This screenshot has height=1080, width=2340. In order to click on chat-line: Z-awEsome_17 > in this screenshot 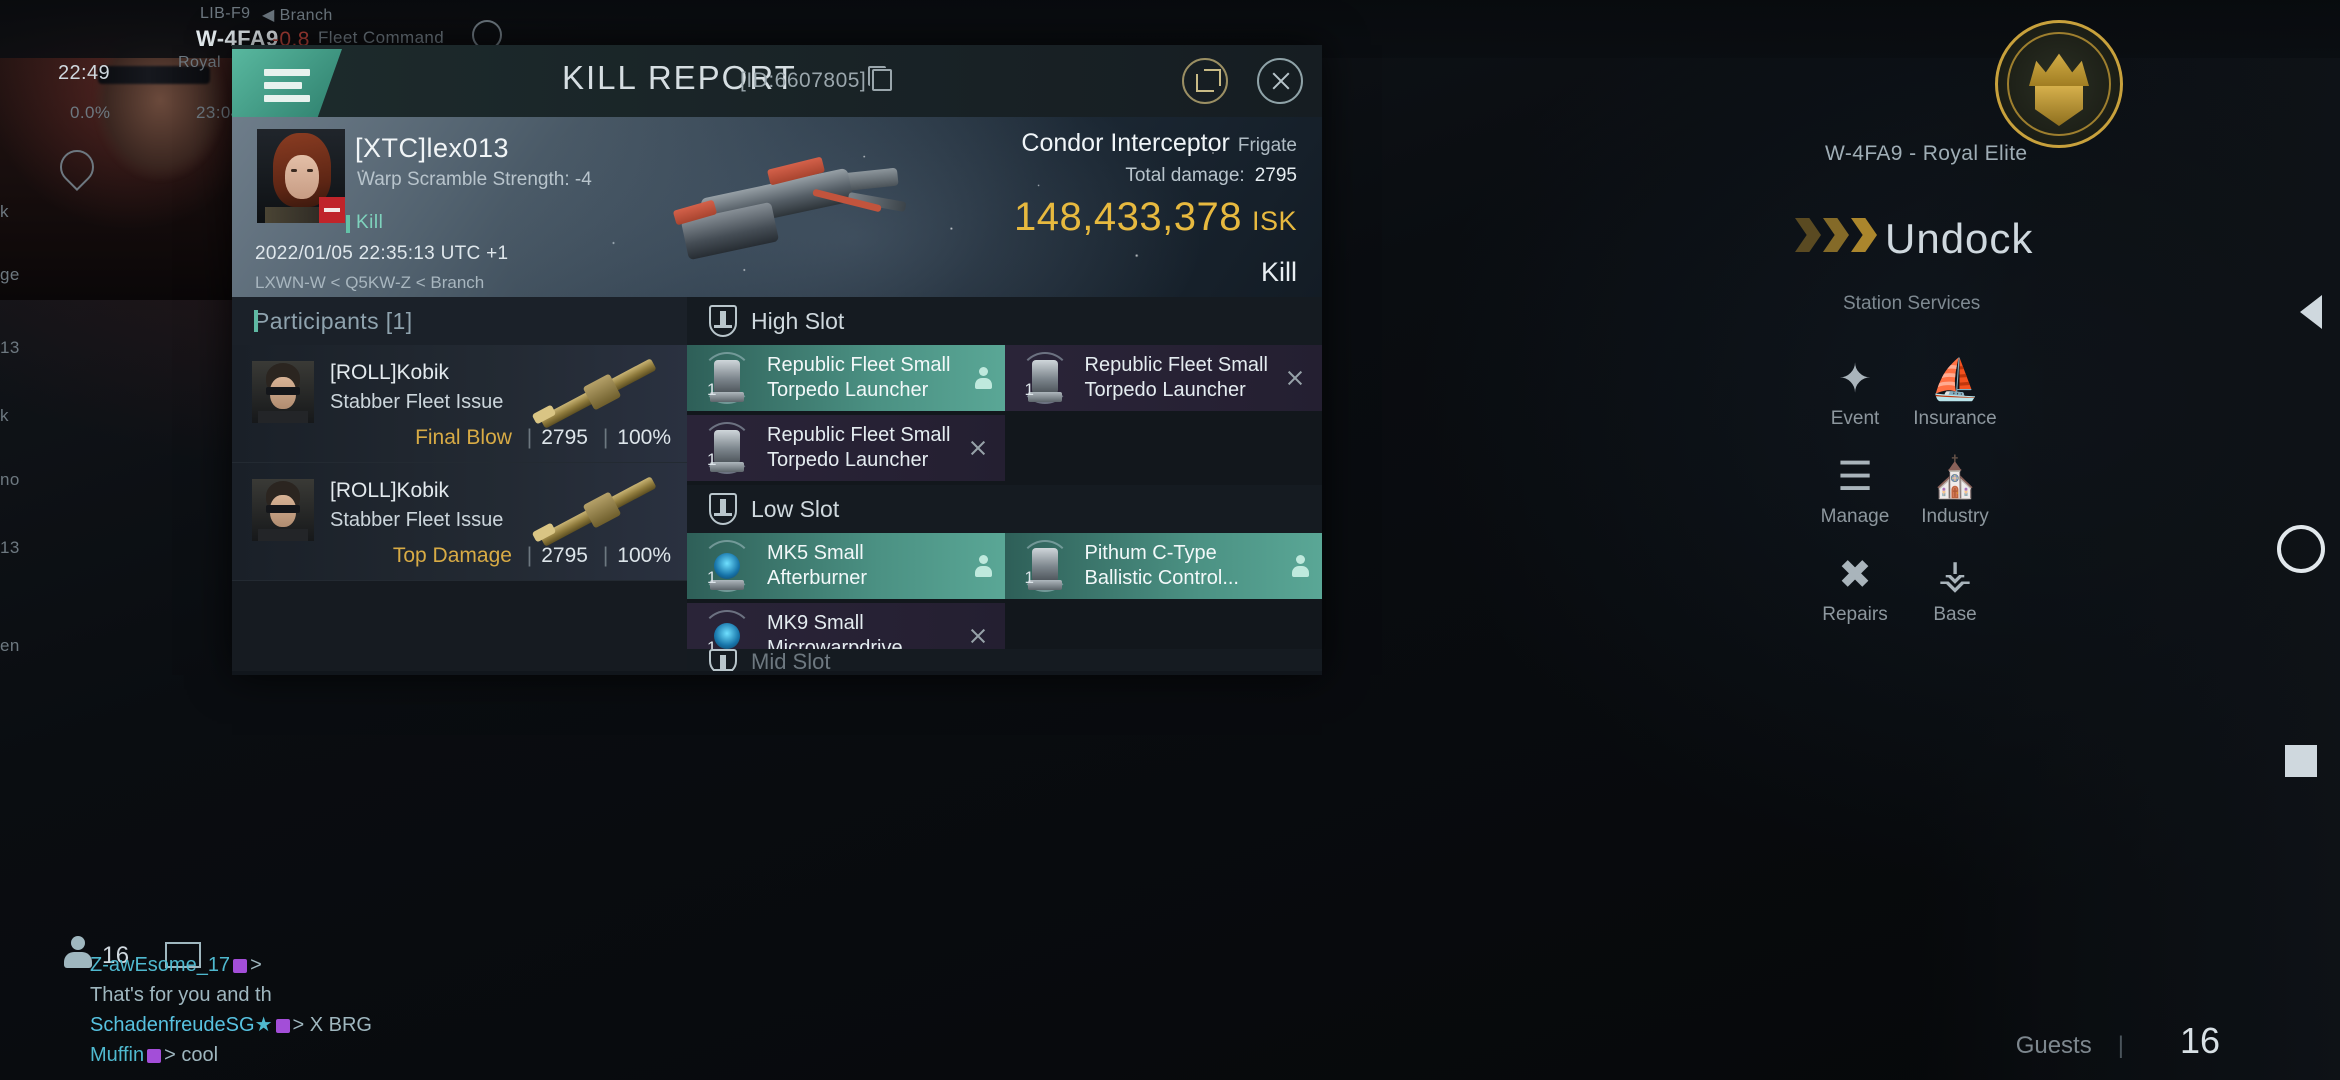, I will do `click(176, 965)`.